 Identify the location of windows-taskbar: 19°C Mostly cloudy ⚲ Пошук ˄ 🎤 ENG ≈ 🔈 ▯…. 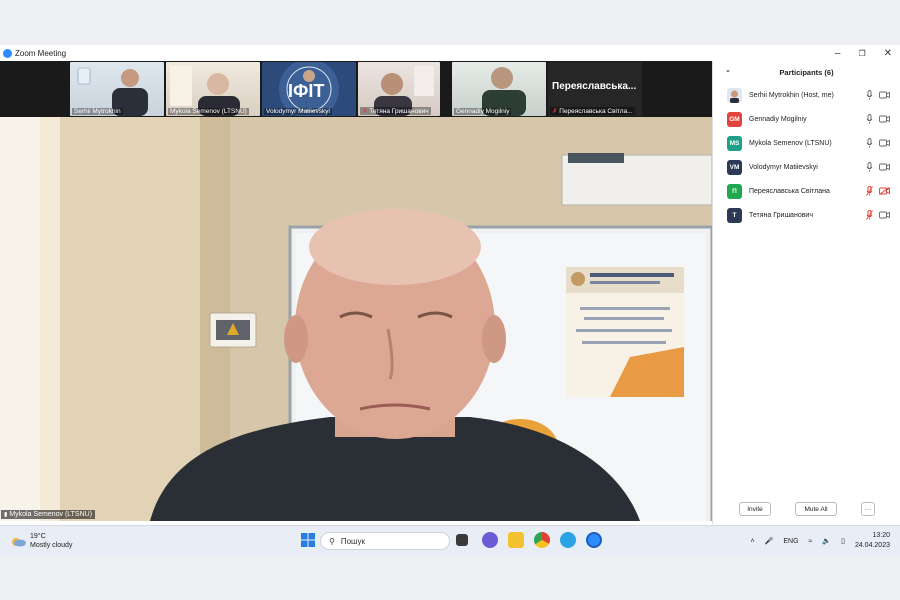
(450, 540).